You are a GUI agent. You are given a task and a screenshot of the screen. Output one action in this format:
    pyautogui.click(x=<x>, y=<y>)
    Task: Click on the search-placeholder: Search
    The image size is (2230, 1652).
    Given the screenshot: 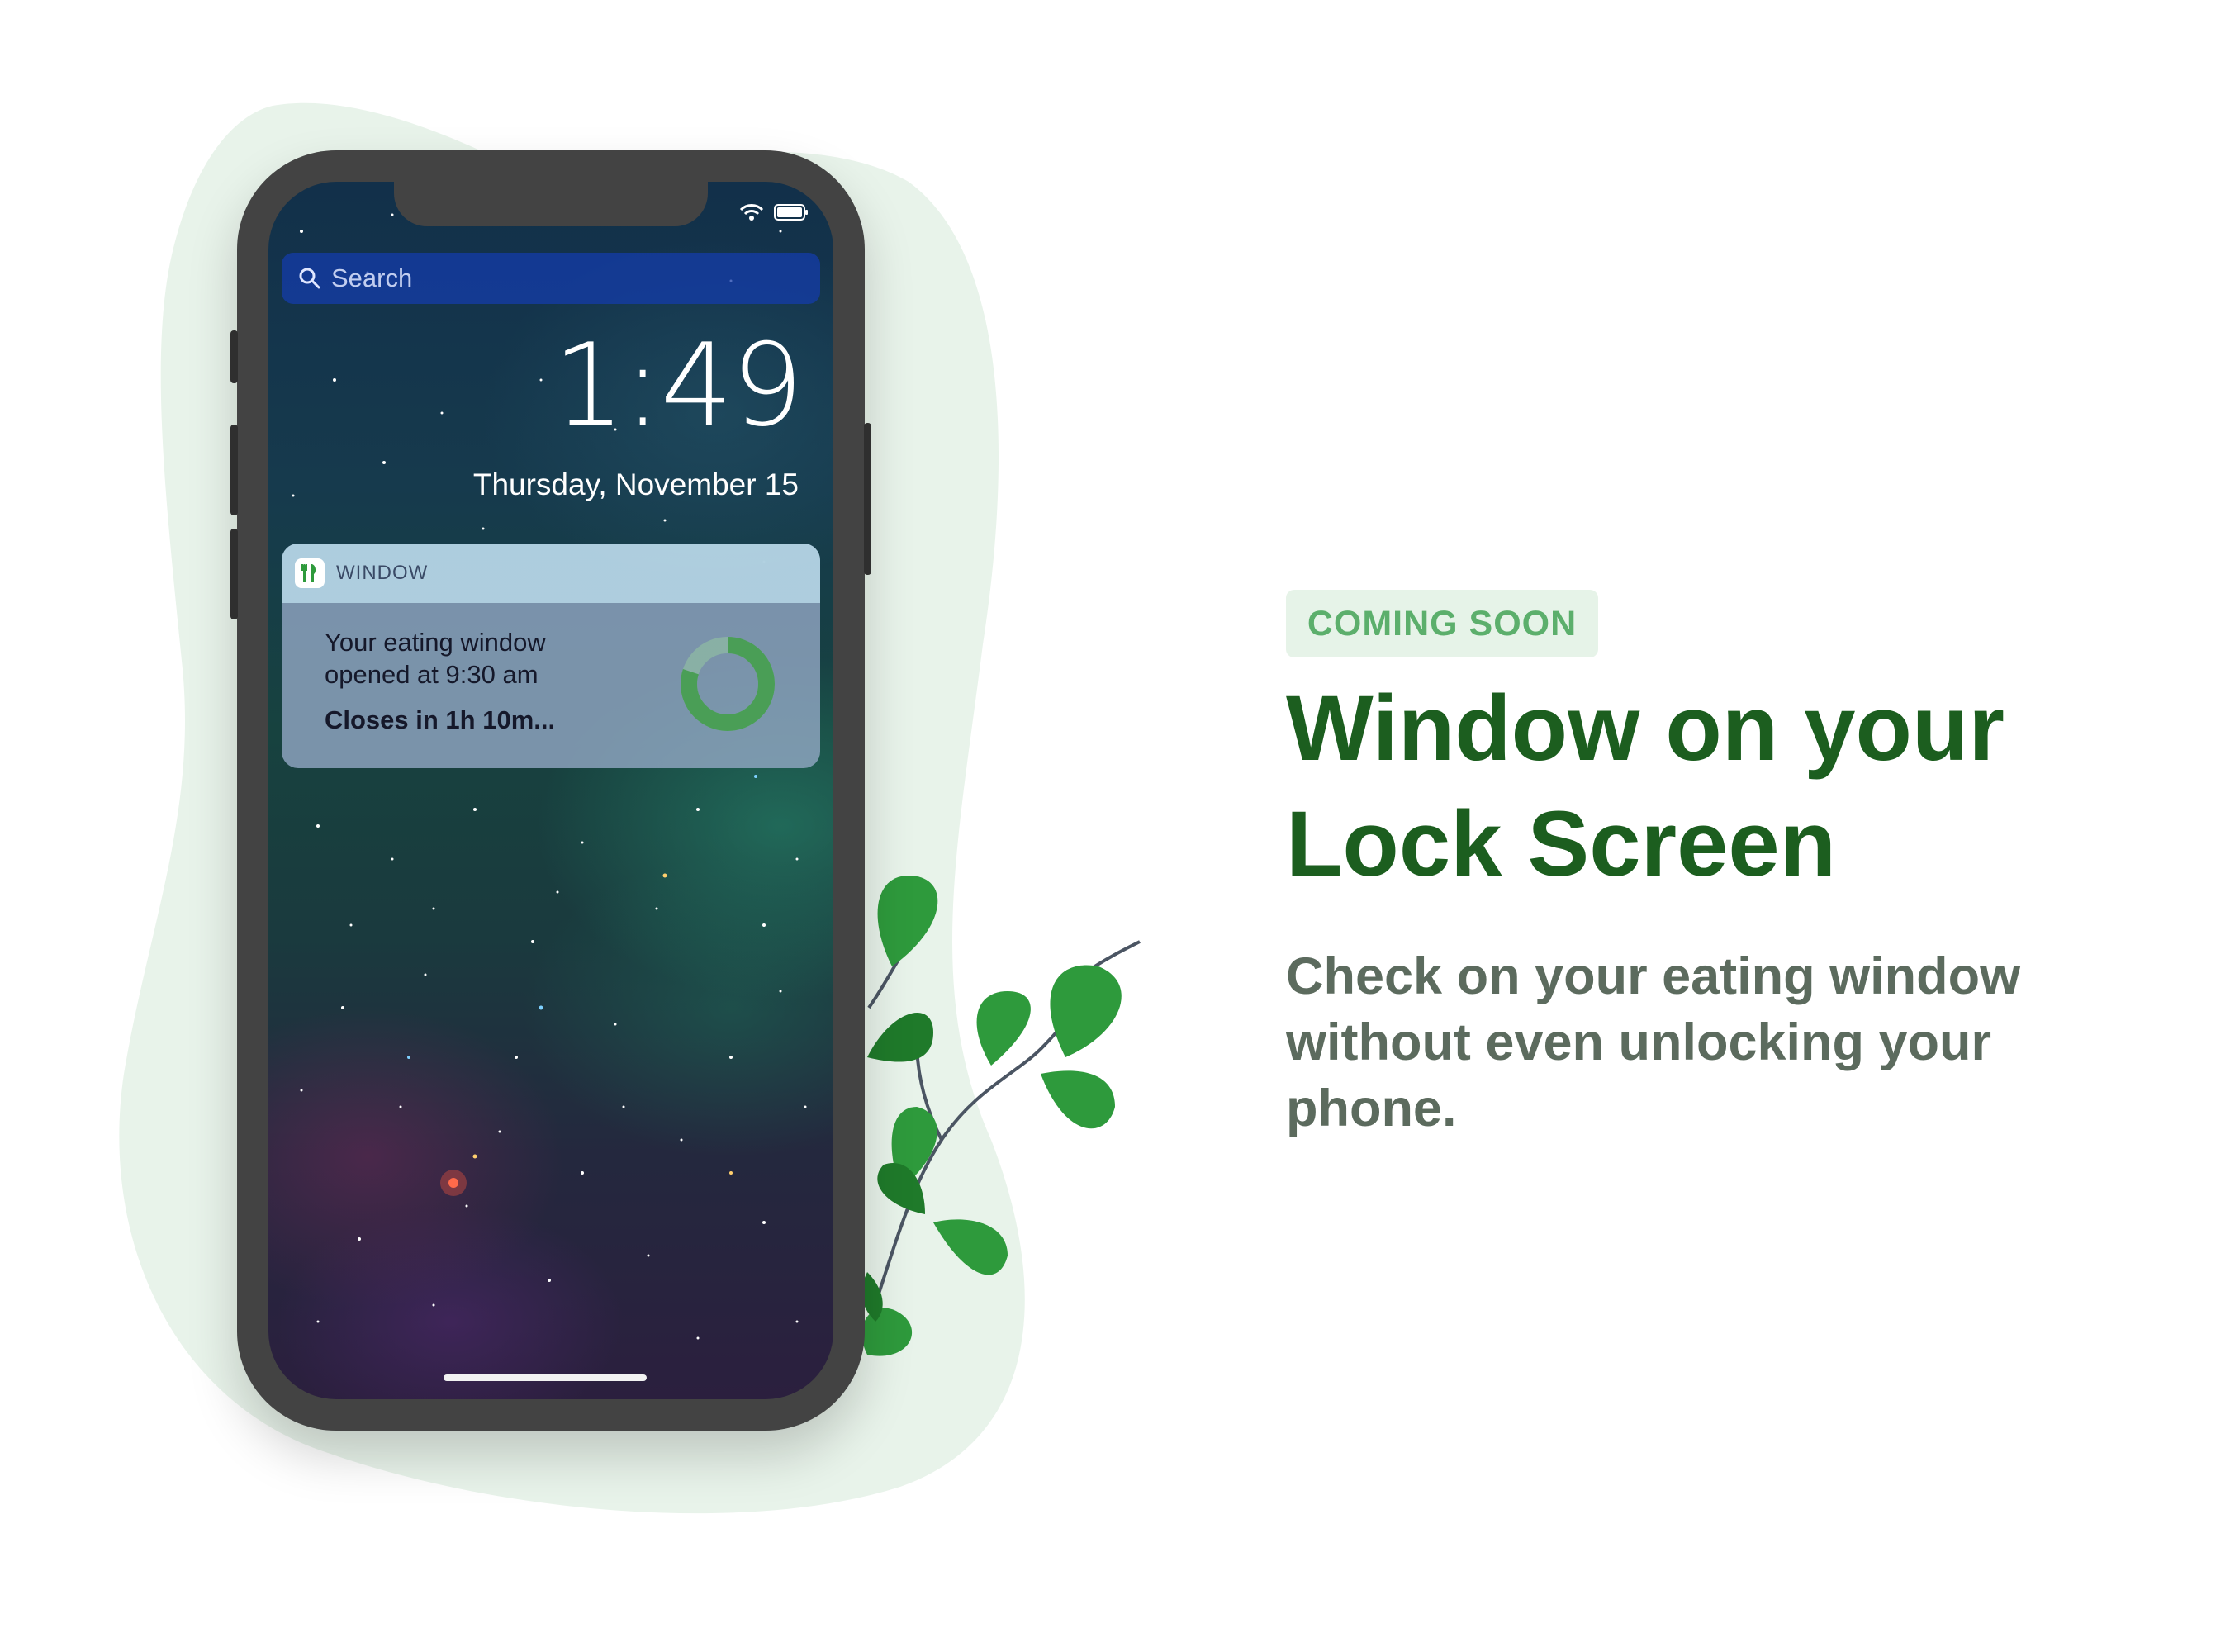 What is the action you would take?
    pyautogui.click(x=372, y=277)
    